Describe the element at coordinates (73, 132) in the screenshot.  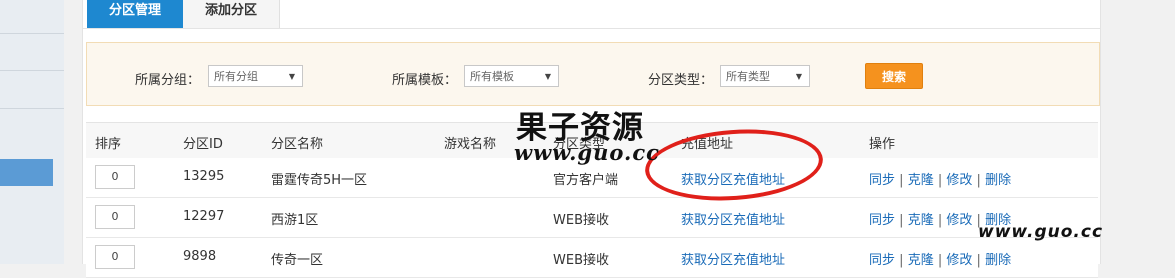
I see `gutter` at that location.